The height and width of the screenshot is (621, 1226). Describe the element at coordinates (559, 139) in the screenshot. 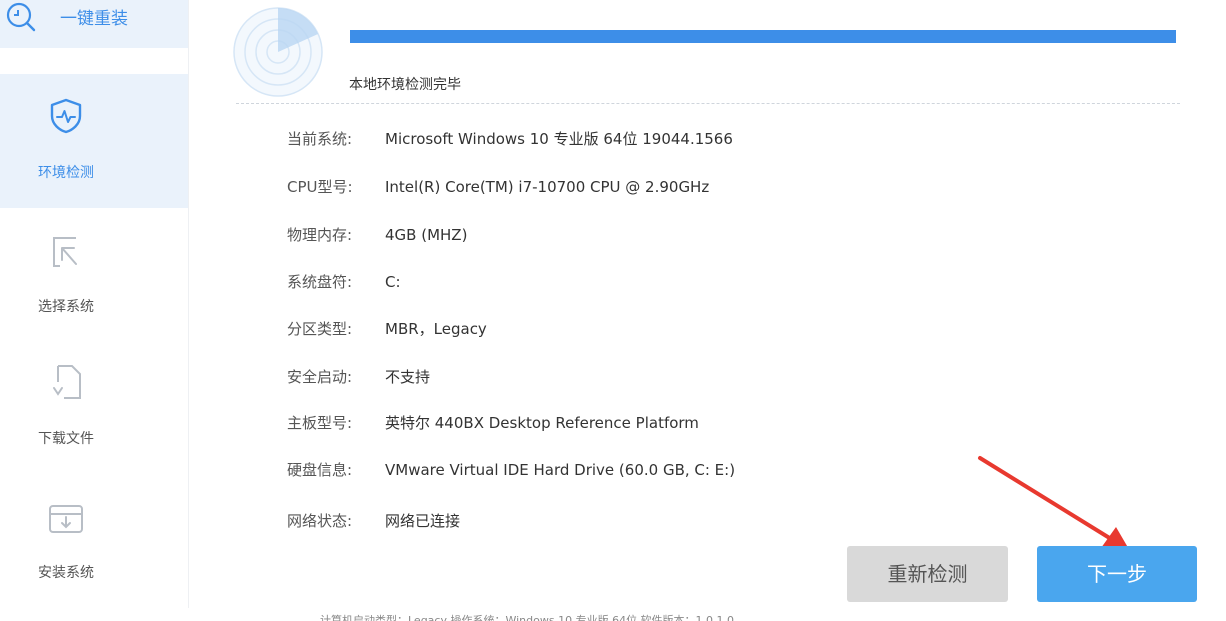

I see `info-value: Microsoft Windows 10 专业版 64位 19044.1566` at that location.